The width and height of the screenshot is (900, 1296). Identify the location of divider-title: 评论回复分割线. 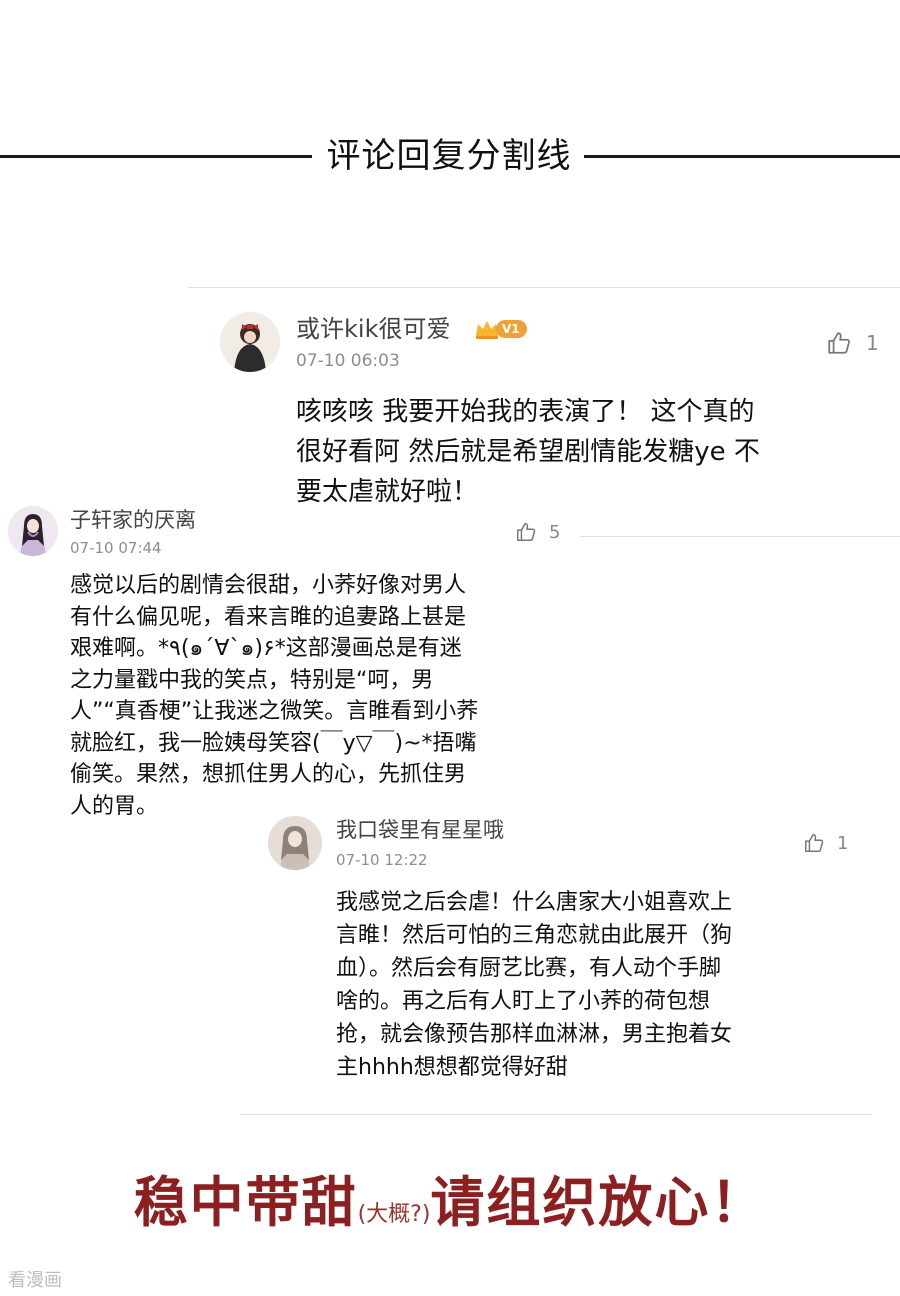
(449, 156).